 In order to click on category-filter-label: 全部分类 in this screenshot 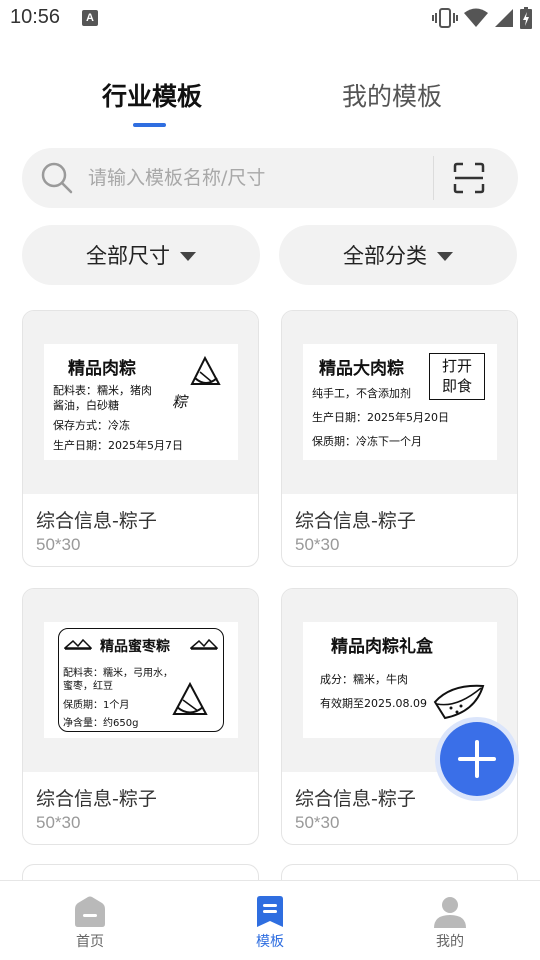, I will do `click(385, 256)`.